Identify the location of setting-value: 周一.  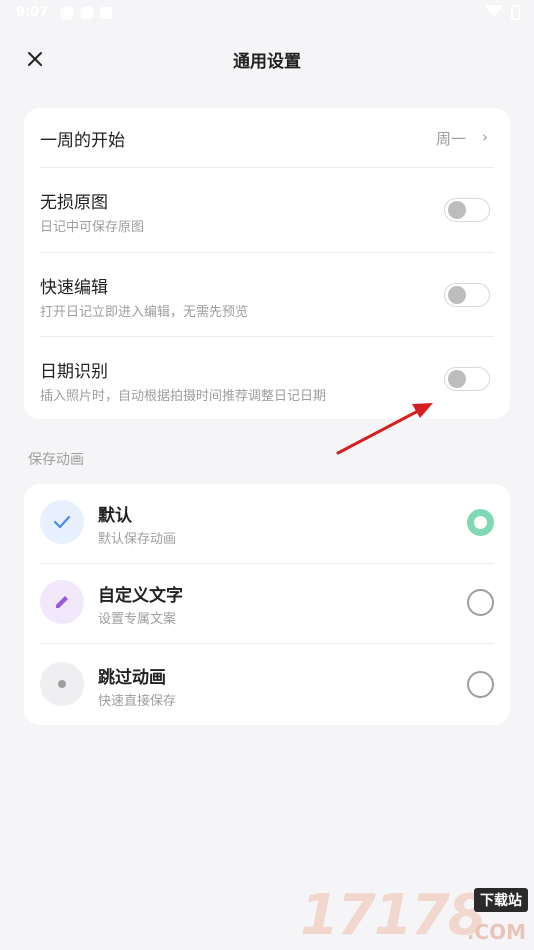
(450, 139).